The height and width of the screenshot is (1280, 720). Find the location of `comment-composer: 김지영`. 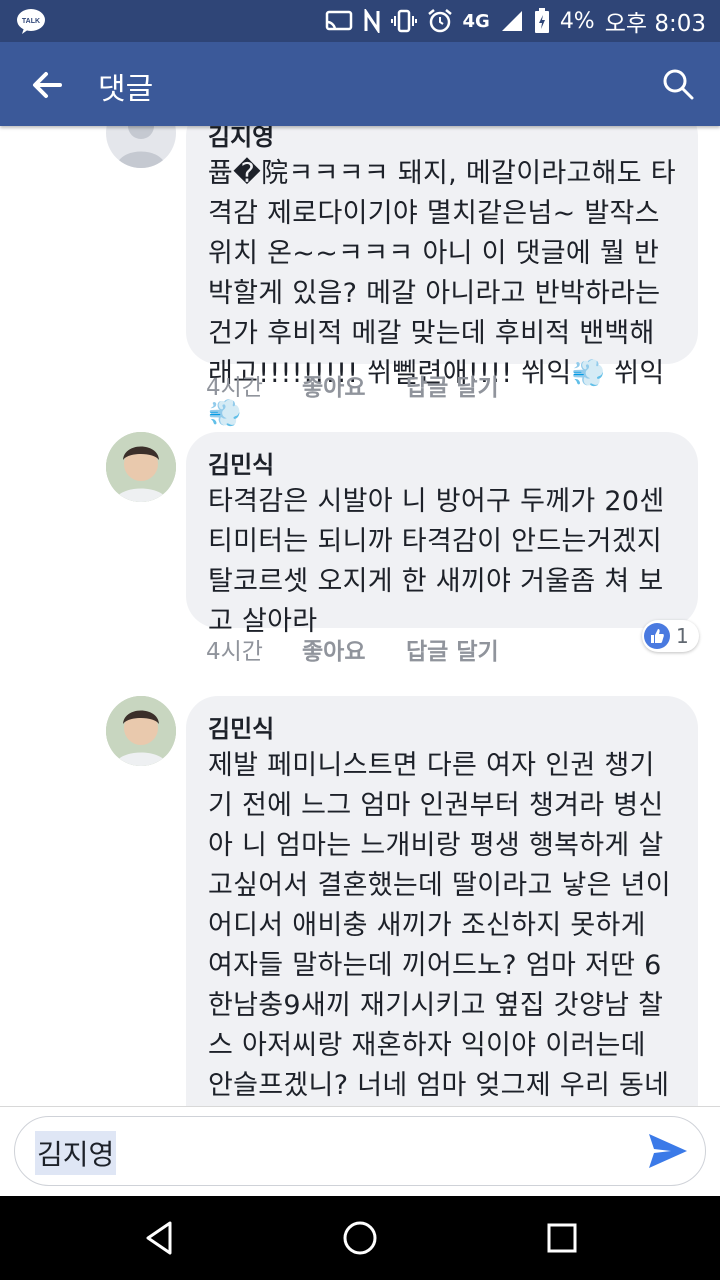

comment-composer: 김지영 is located at coordinates (360, 1151).